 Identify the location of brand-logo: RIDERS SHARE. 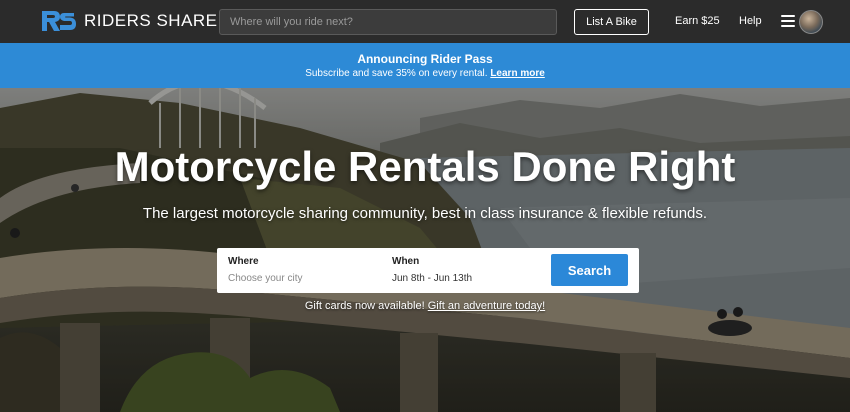
(129, 21).